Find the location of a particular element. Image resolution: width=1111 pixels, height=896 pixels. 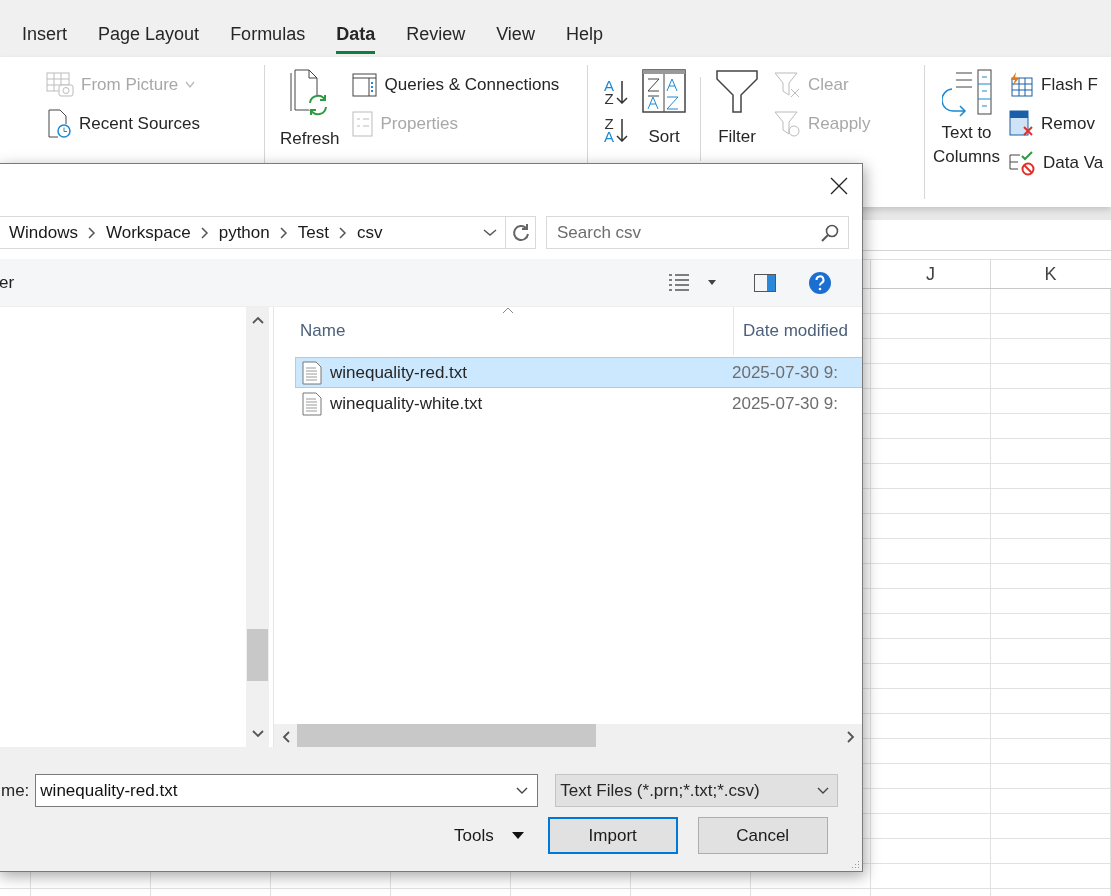

file-type-dropdown: Text Files (*.prn;*.txt;*.csv) is located at coordinates (697, 790).